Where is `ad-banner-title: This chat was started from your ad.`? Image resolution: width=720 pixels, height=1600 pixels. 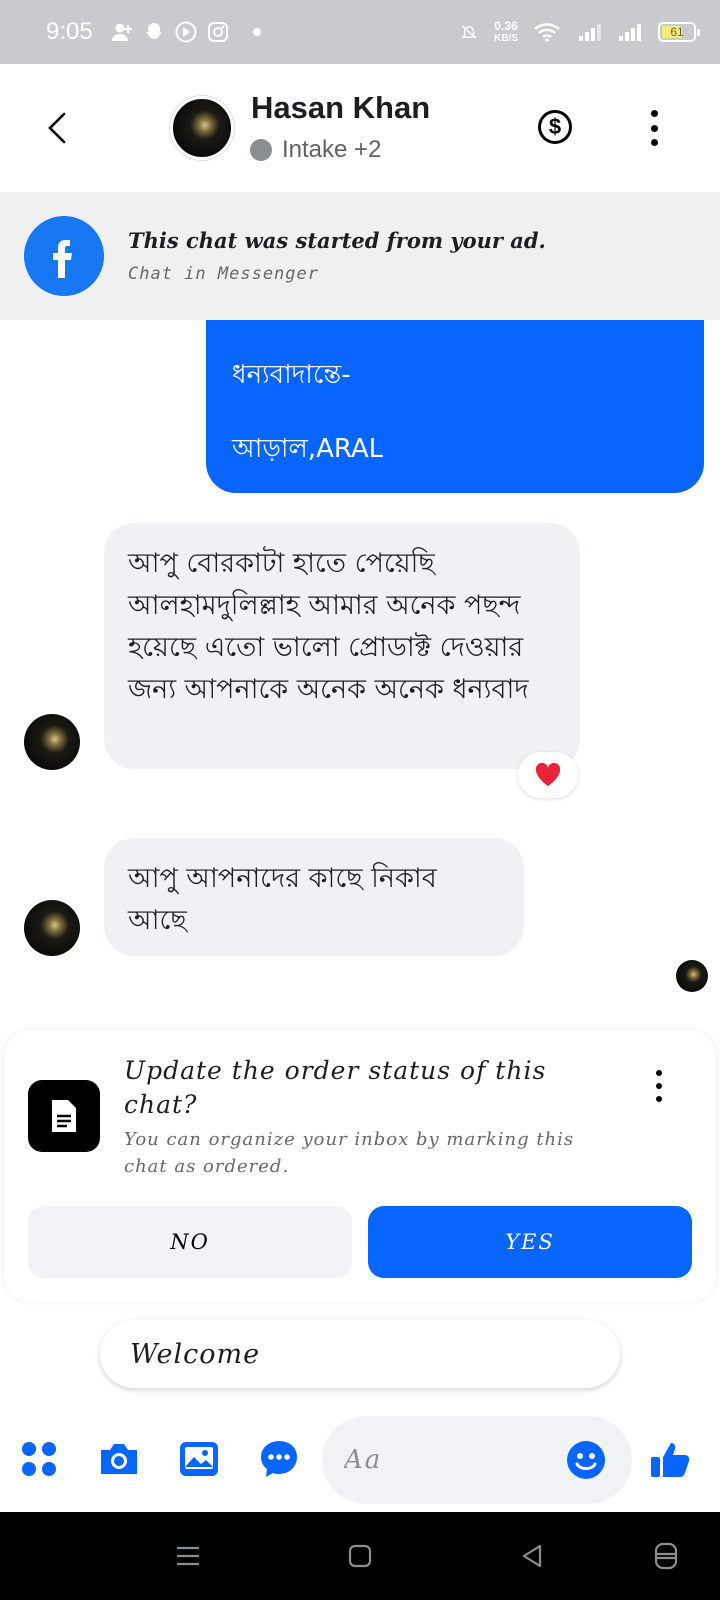
ad-banner-title: This chat was started from your ad. is located at coordinates (337, 240).